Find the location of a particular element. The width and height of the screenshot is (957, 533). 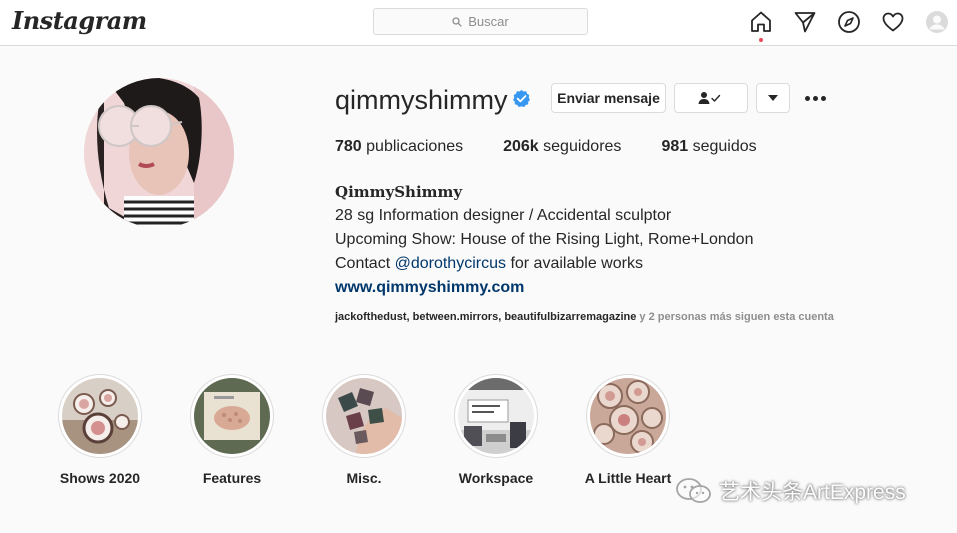

followers-label: seguidores is located at coordinates (582, 146).